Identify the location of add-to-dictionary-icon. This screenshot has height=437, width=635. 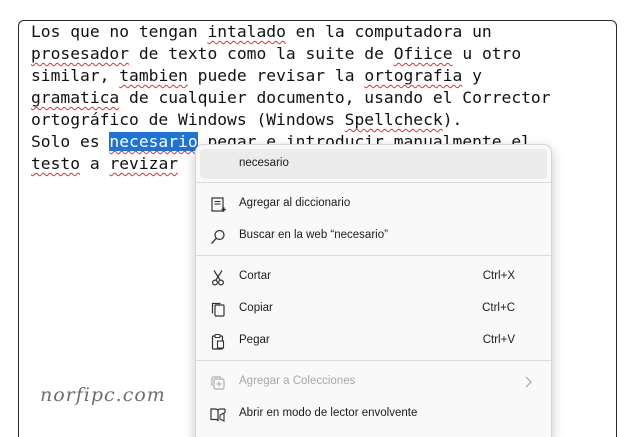
(218, 204).